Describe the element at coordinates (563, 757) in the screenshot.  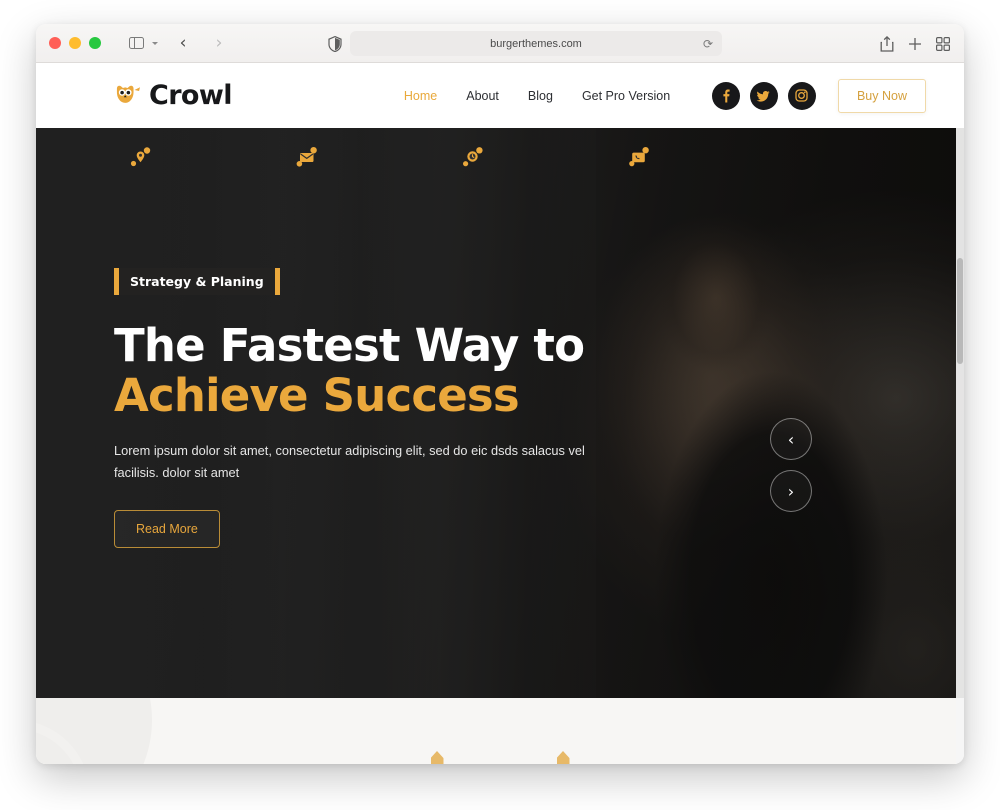
I see `peek-icon-right` at that location.